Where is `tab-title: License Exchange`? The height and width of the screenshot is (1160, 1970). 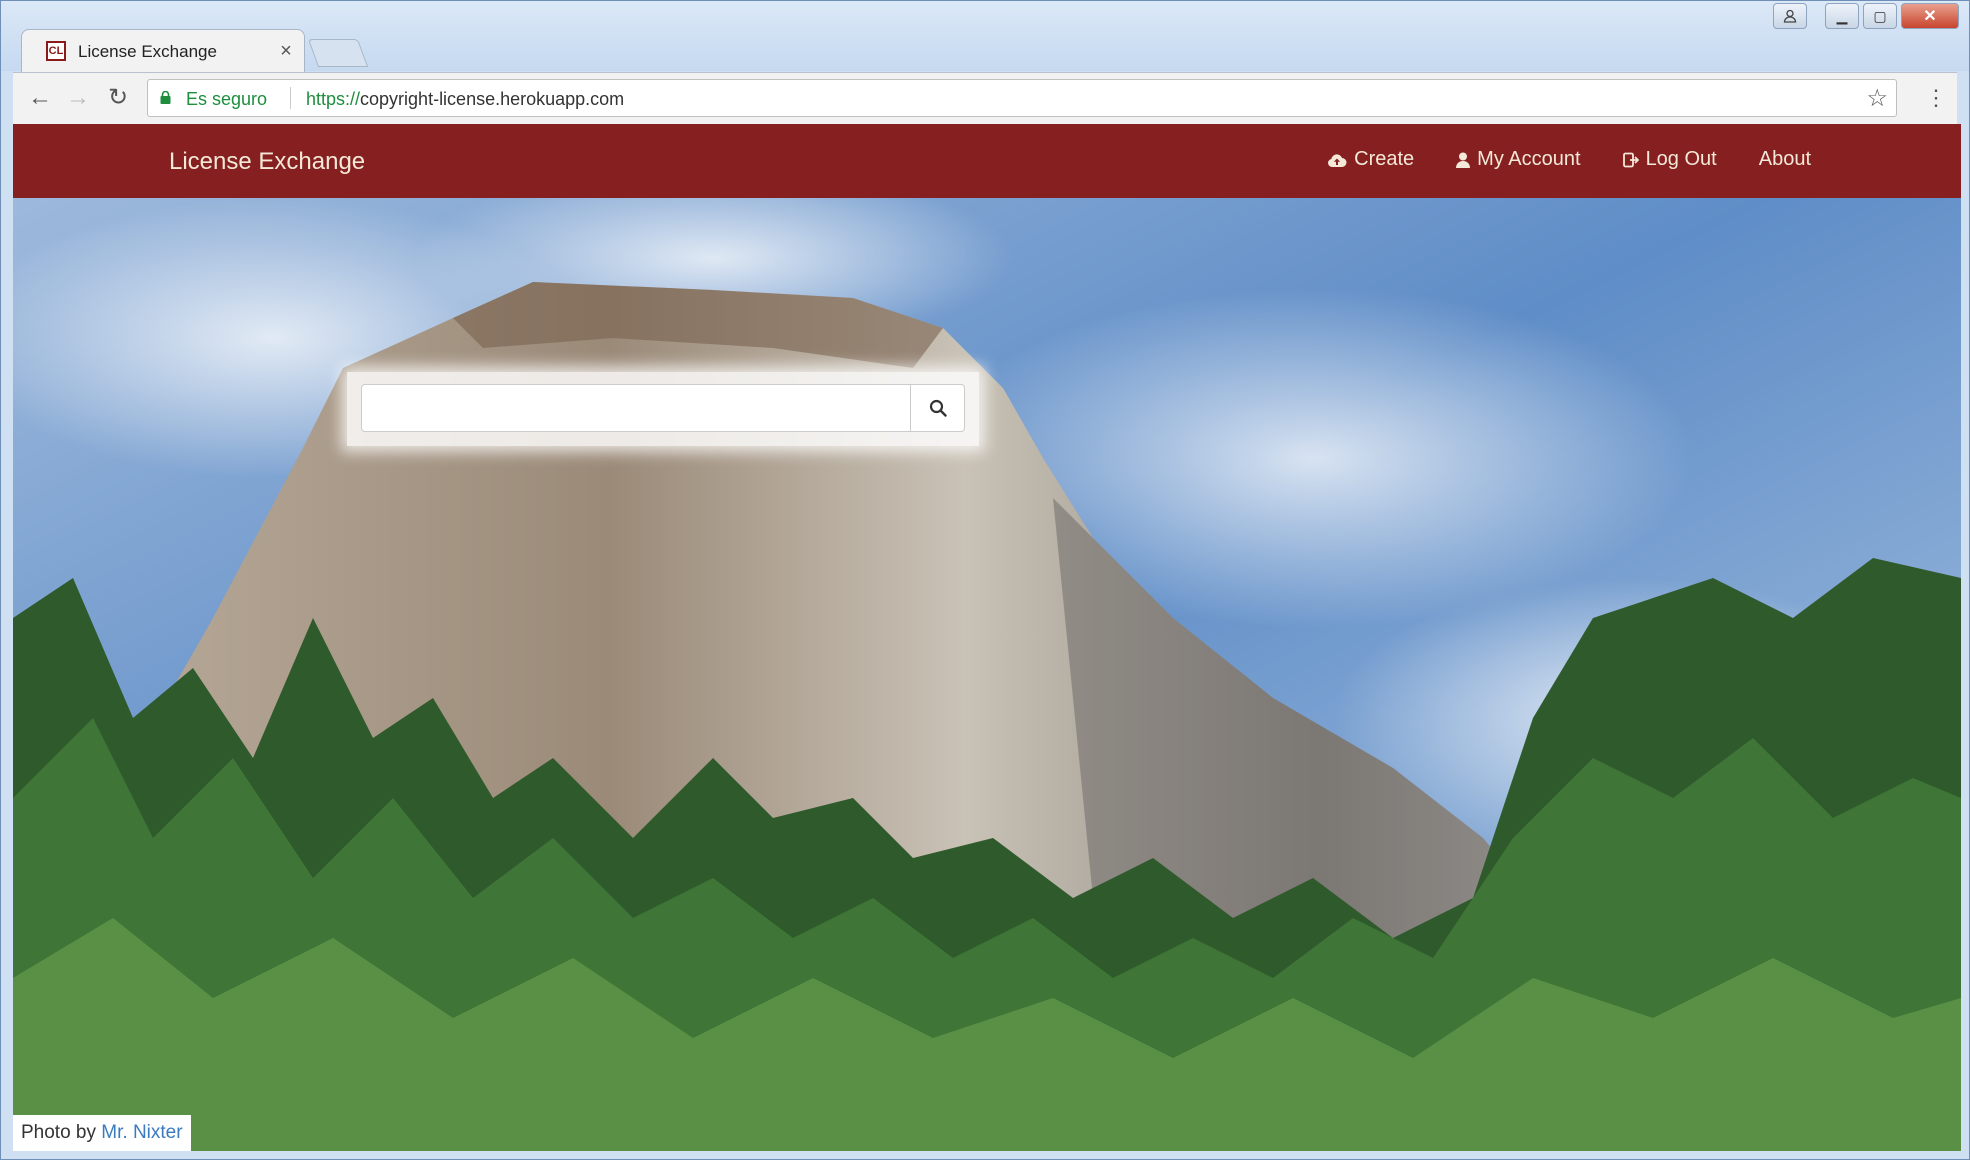
tab-title: License Exchange is located at coordinates (147, 51).